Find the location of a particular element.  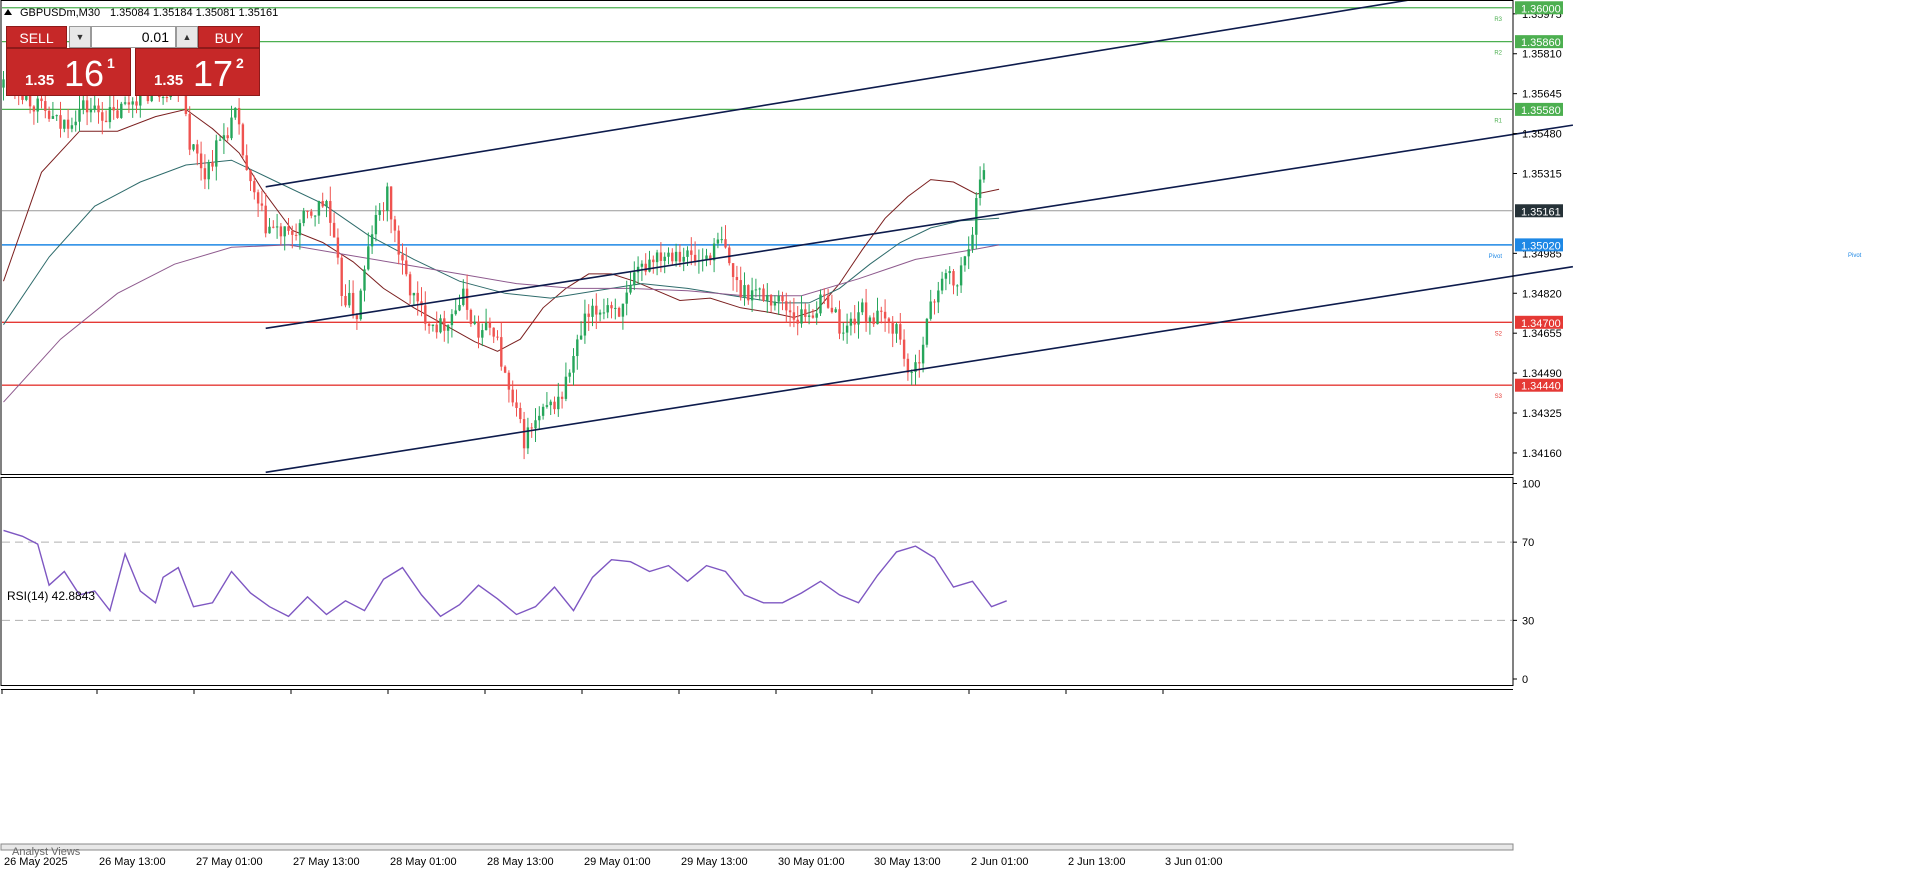

time-tick-label: 2 Jun 13:00 is located at coordinates (1097, 862).